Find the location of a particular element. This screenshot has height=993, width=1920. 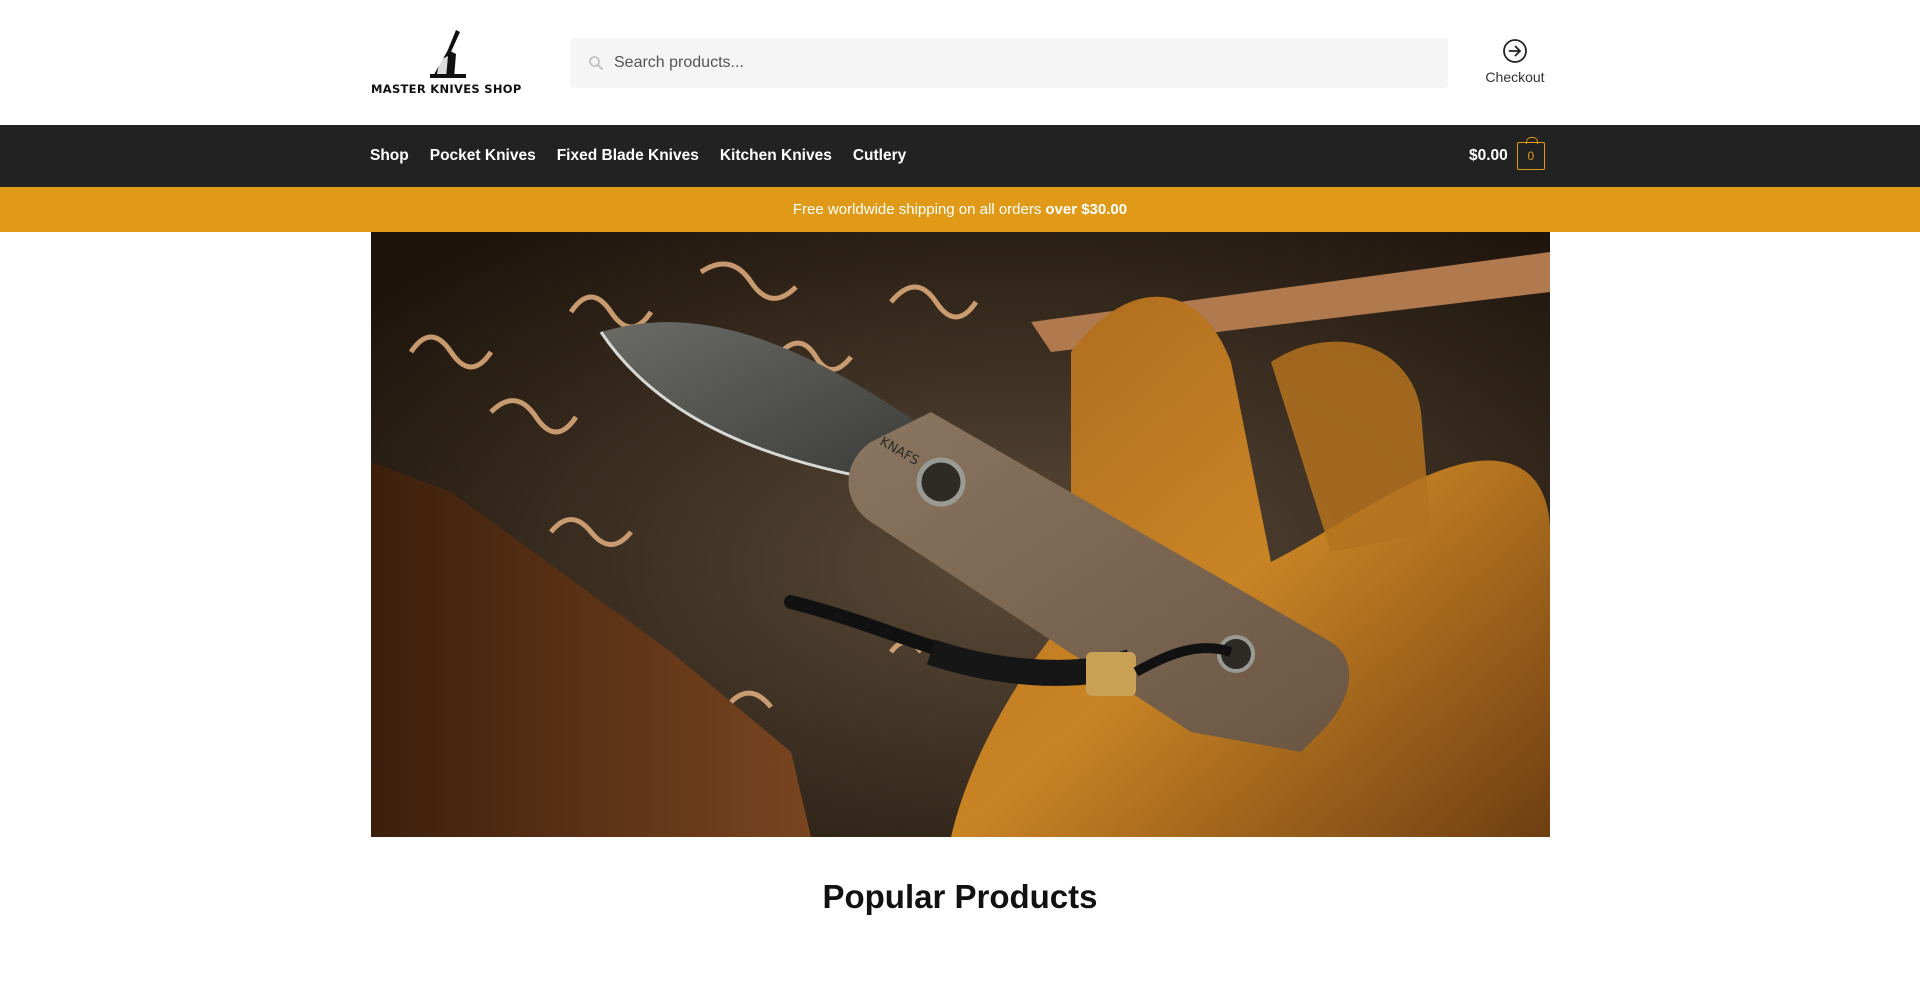

shopping-bag-icon: 0 is located at coordinates (1530, 153).